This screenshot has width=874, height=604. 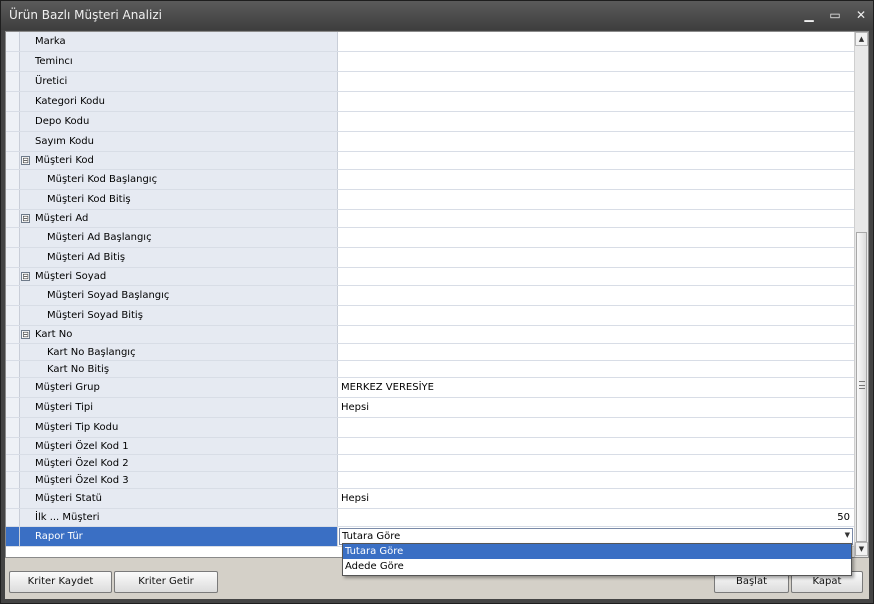 What do you see at coordinates (179, 427) in the screenshot?
I see `property-label-cell: Müşteri Tip Kodu` at bounding box center [179, 427].